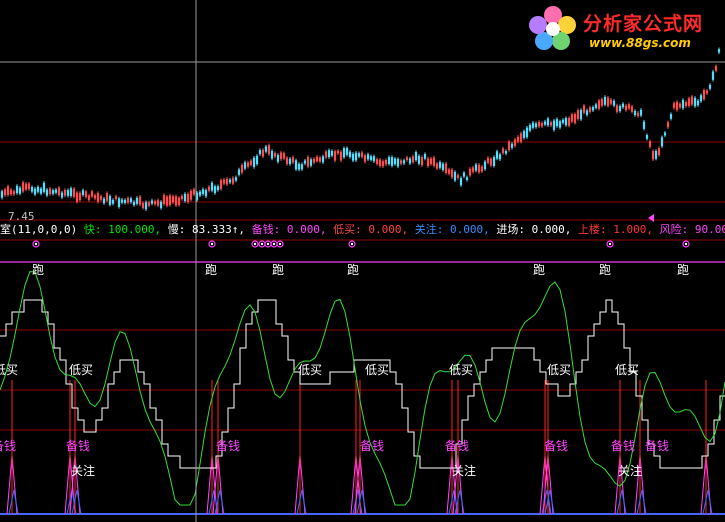 Image resolution: width=725 pixels, height=522 pixels. I want to click on legend-value-7: 风险: 90.000↓,, so click(692, 229).